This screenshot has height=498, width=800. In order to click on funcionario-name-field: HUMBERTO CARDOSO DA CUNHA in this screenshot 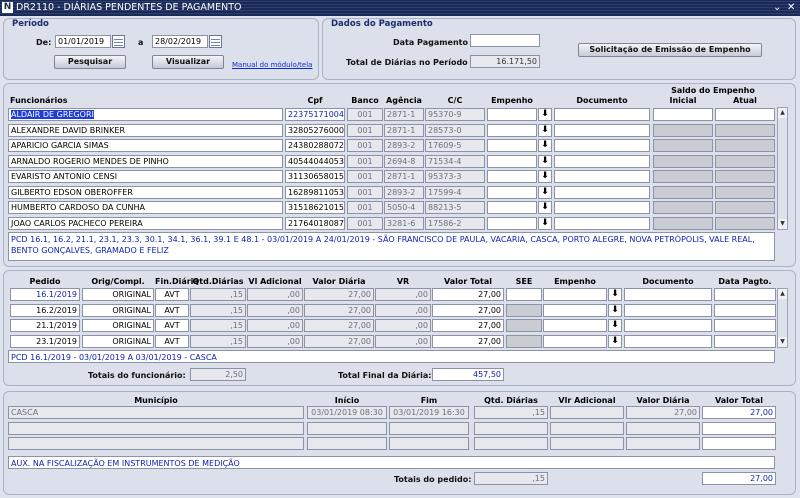, I will do `click(145, 207)`.